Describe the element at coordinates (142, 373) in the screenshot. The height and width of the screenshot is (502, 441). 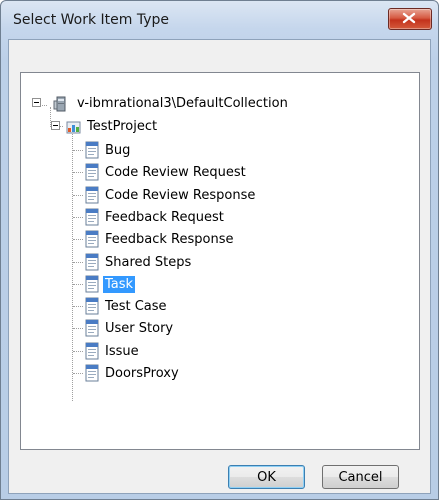
I see `tree-item-label: DoorsProxy` at that location.